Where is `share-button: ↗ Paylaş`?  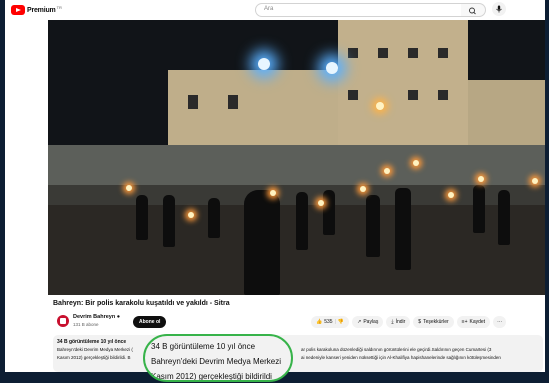
share-button: ↗ Paylaş is located at coordinates (368, 322).